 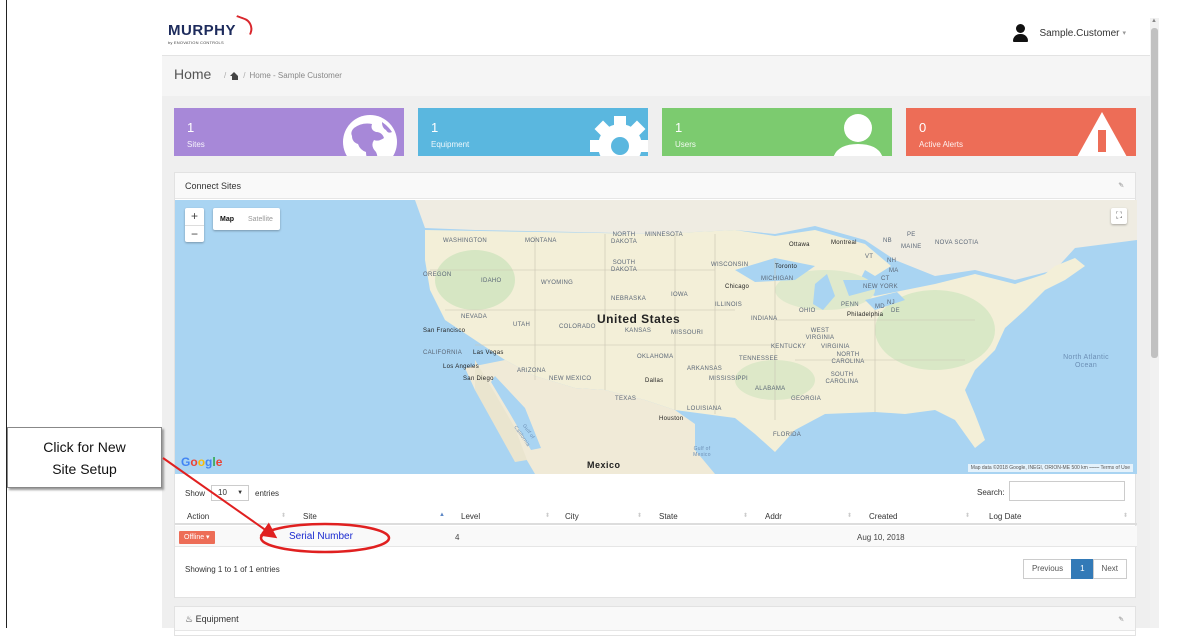 What do you see at coordinates (267, 493) in the screenshot?
I see `entries-label: entries` at bounding box center [267, 493].